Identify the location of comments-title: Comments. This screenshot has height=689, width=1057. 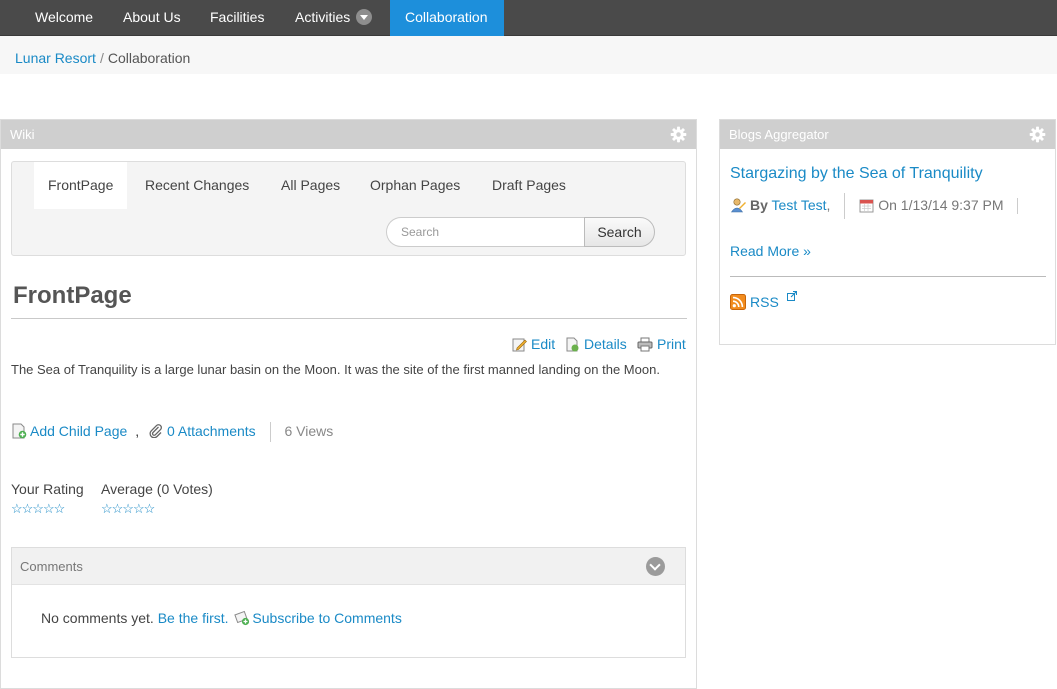
(51, 566).